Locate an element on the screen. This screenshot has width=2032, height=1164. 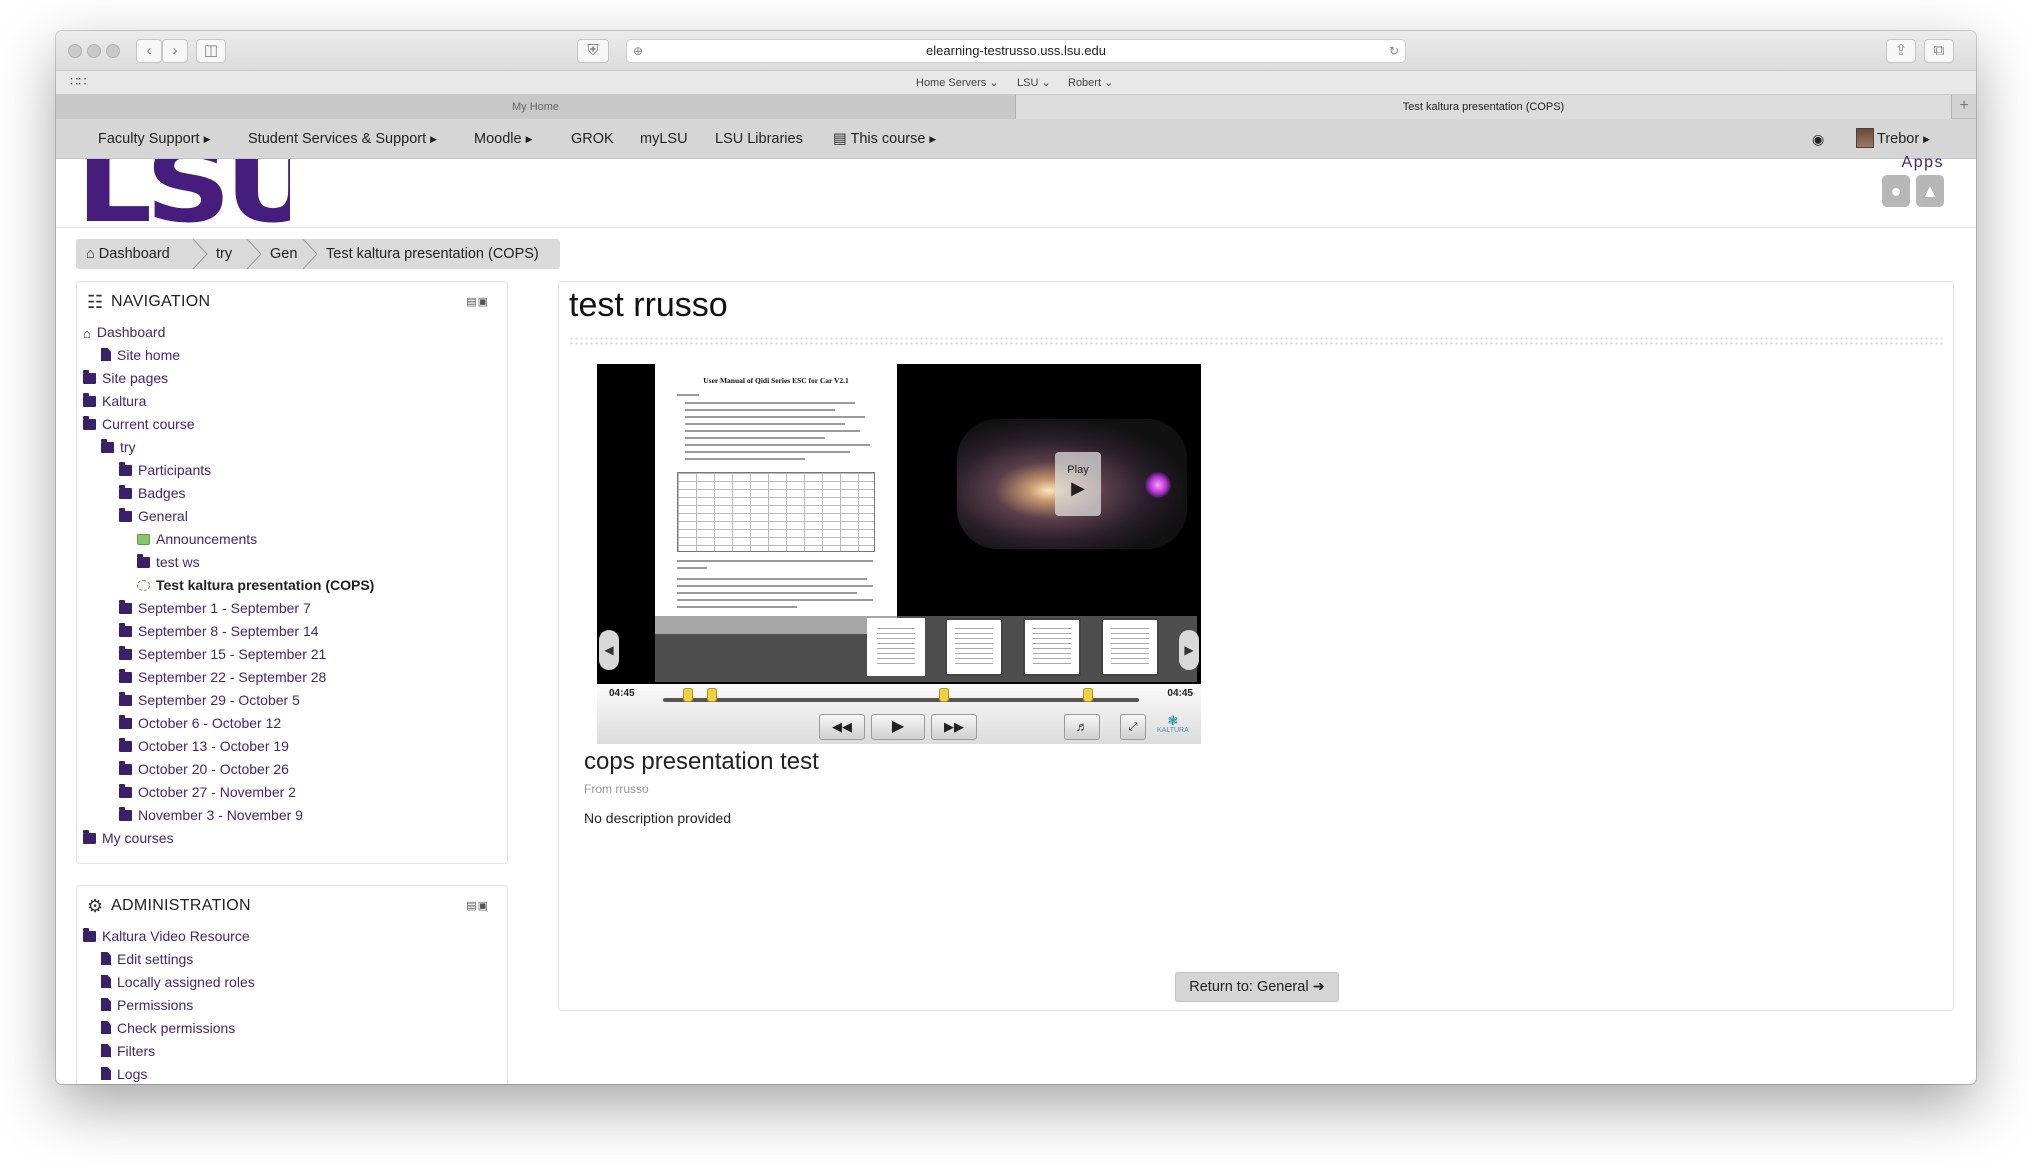
folder-icon is located at coordinates (89, 400).